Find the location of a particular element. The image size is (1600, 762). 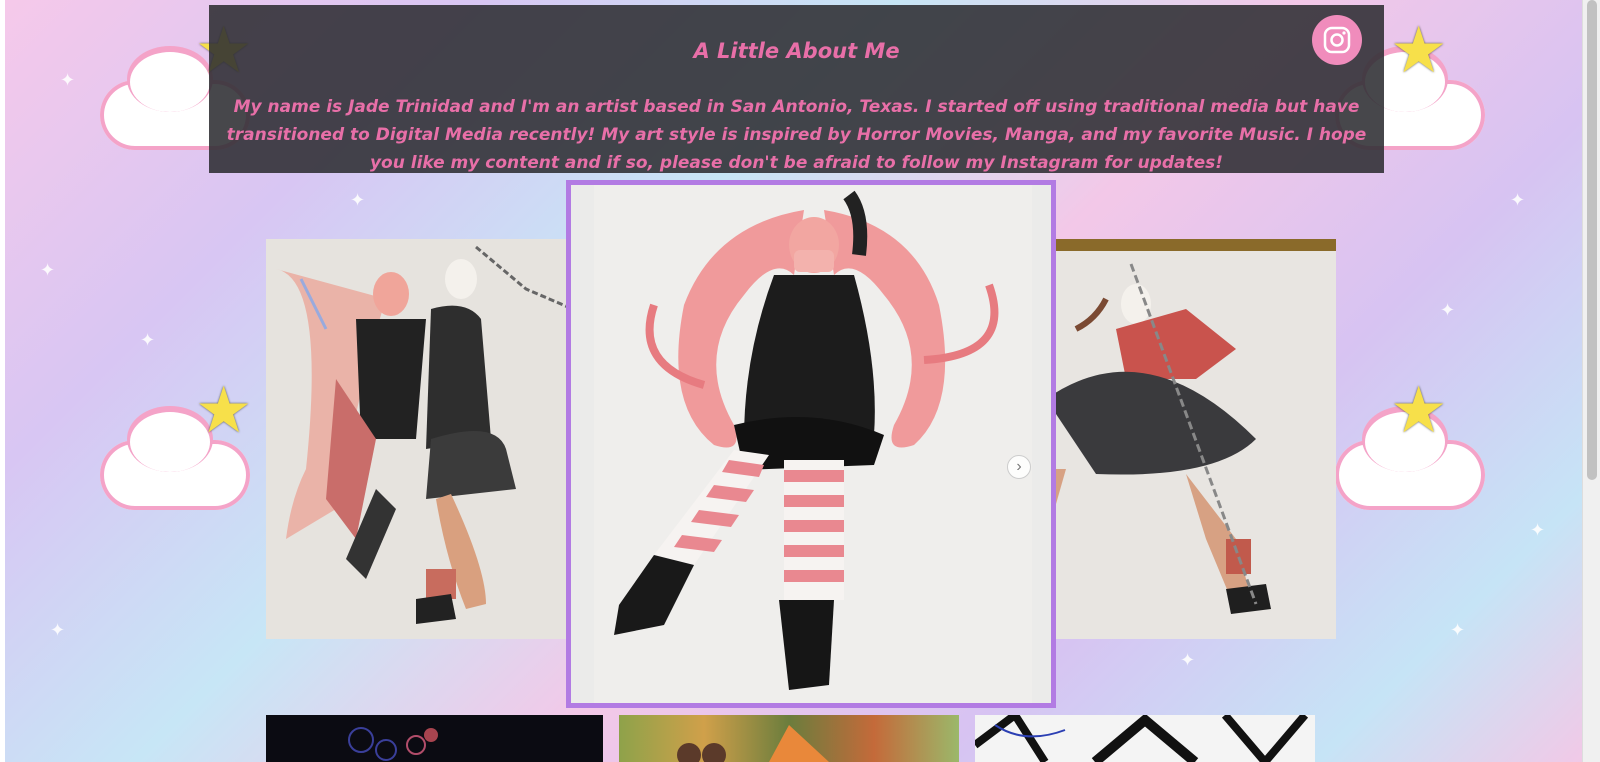

instagram-button is located at coordinates (1337, 40).